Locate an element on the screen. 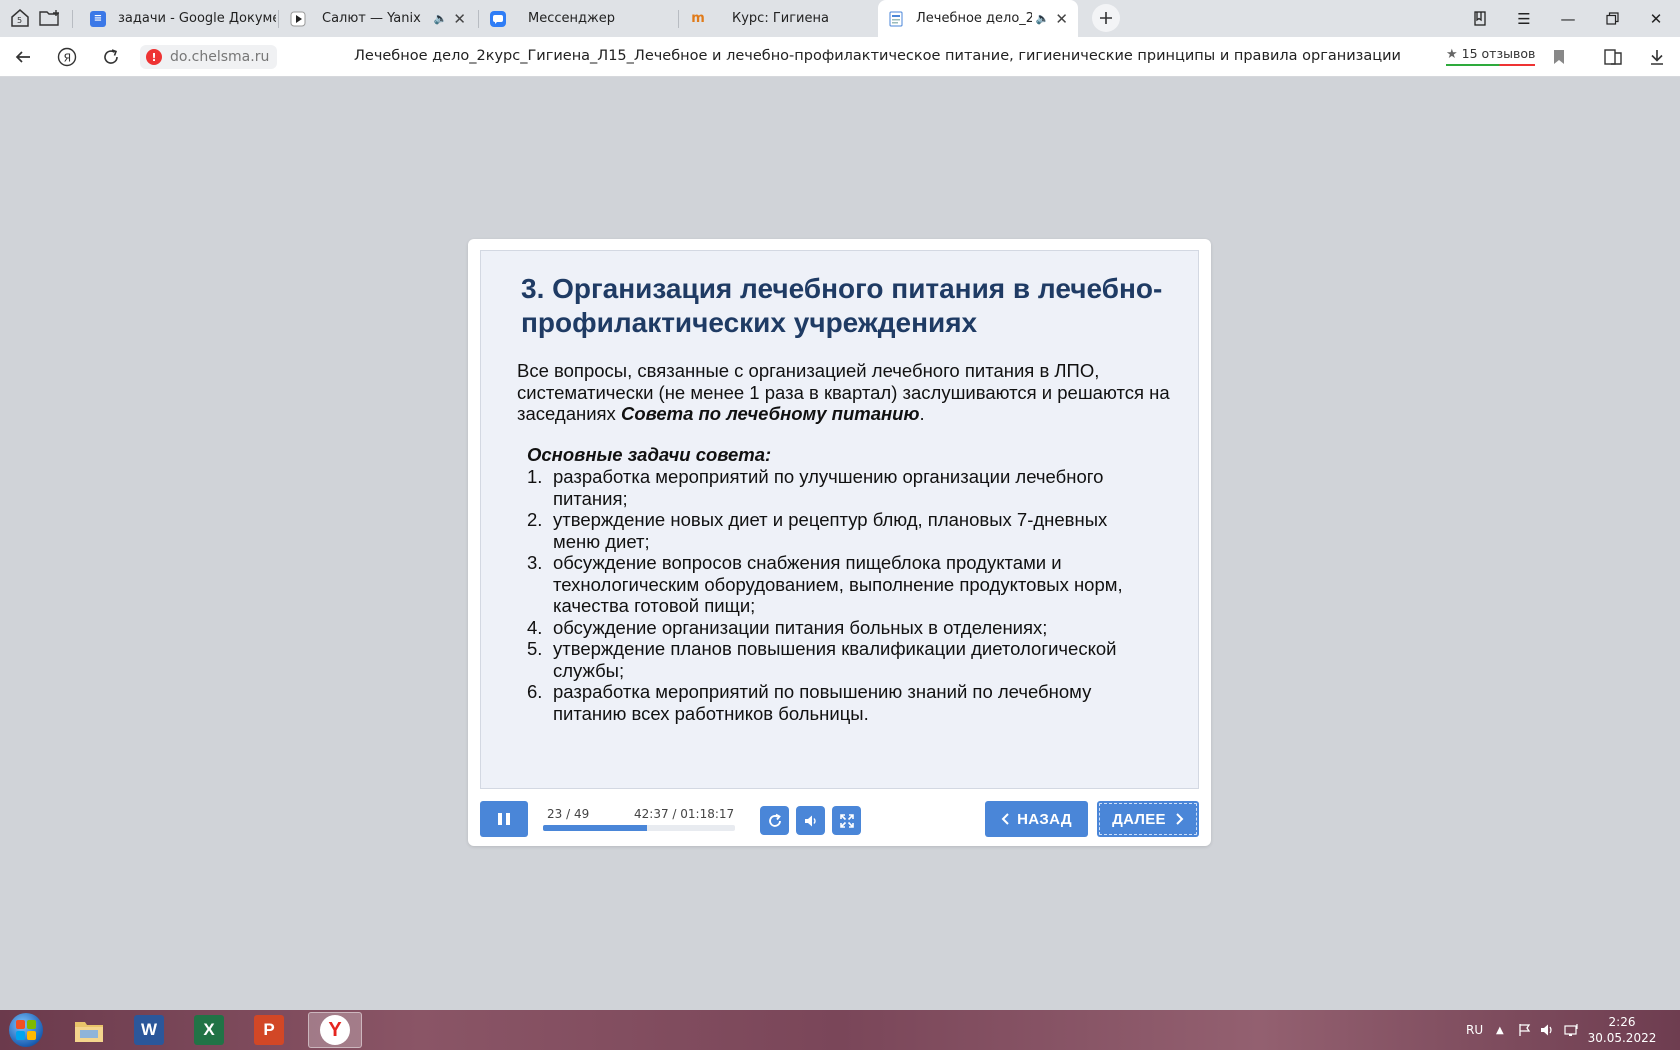 The height and width of the screenshot is (1050, 1680). taskbar-powerpoint: P is located at coordinates (269, 1030).